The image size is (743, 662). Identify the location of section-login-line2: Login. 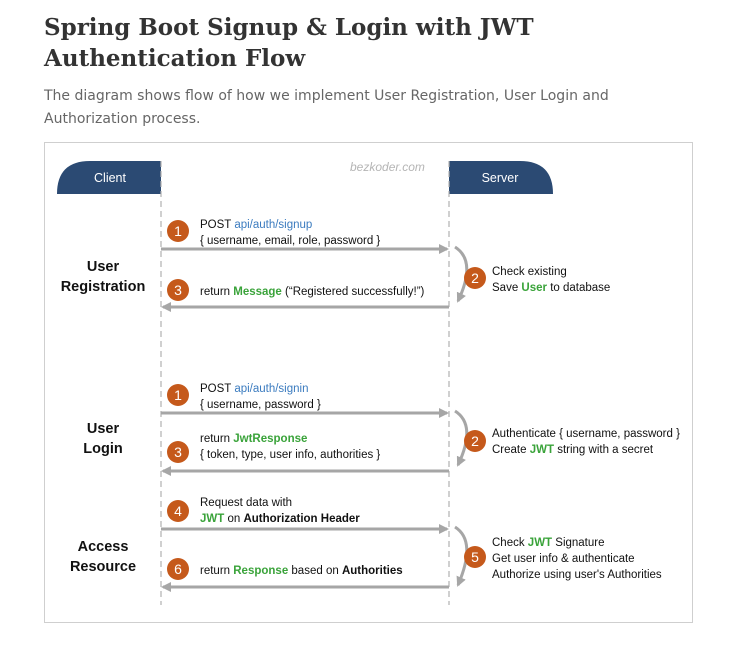
(102, 449).